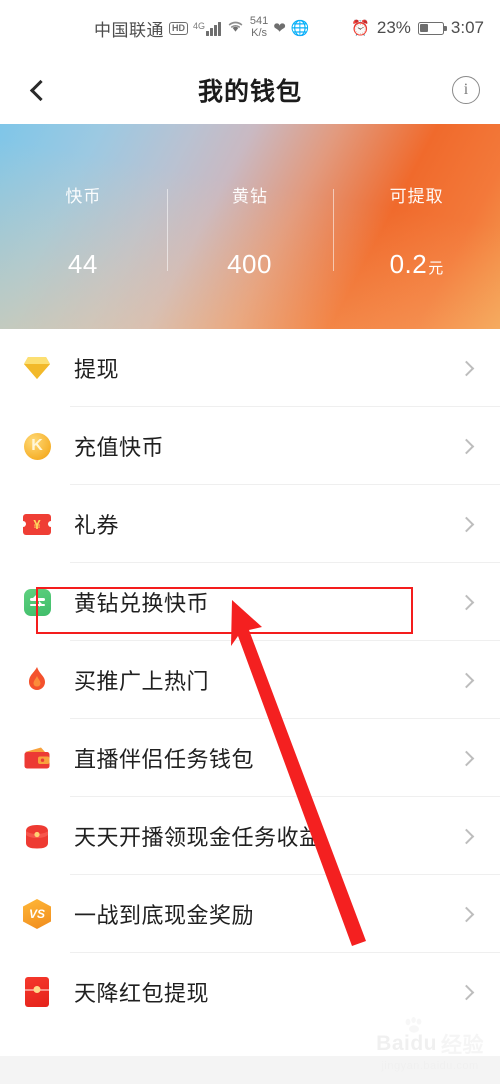 This screenshot has height=1084, width=500. What do you see at coordinates (235, 28) in the screenshot?
I see `wifi-icon` at bounding box center [235, 28].